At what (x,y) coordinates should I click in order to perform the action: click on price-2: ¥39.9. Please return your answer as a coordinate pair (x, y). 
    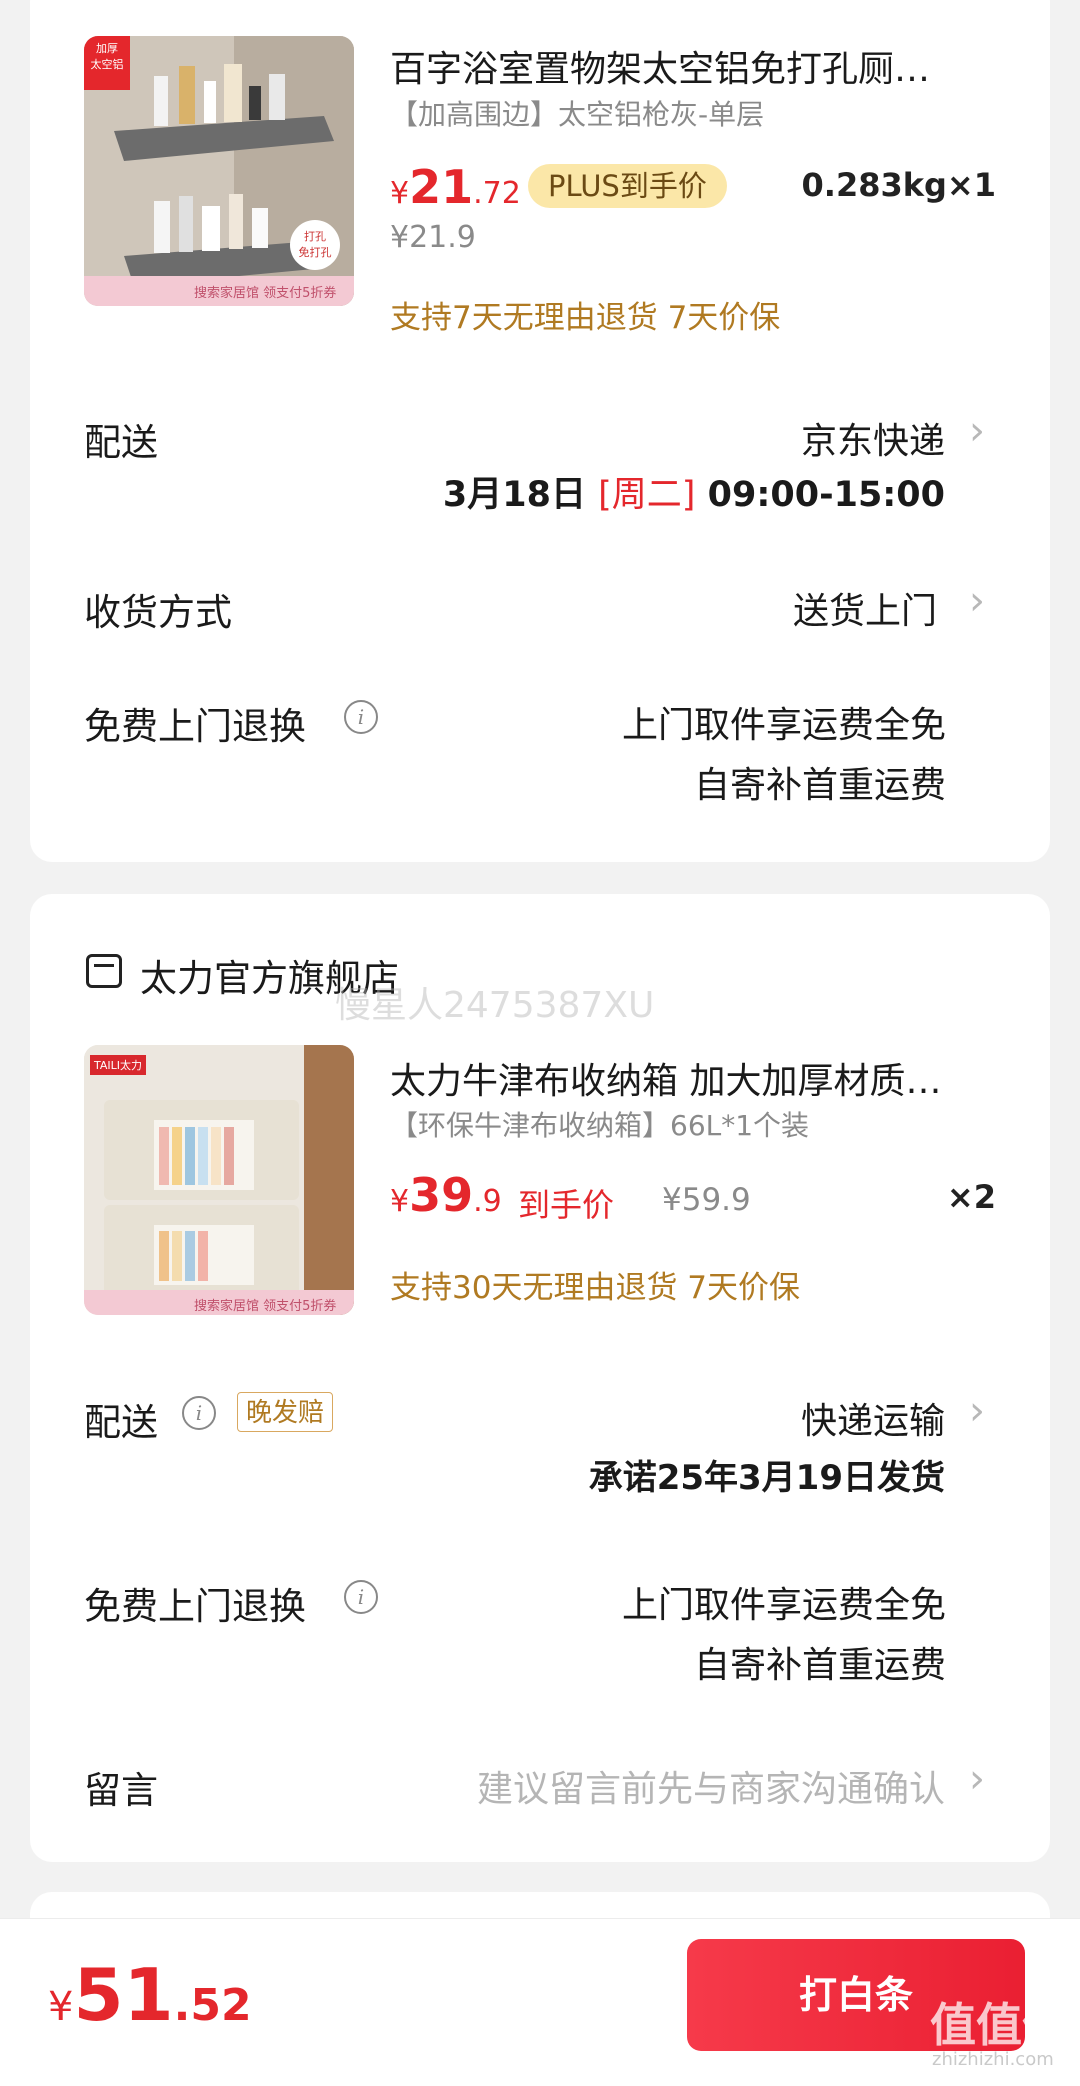
    Looking at the image, I should click on (446, 1195).